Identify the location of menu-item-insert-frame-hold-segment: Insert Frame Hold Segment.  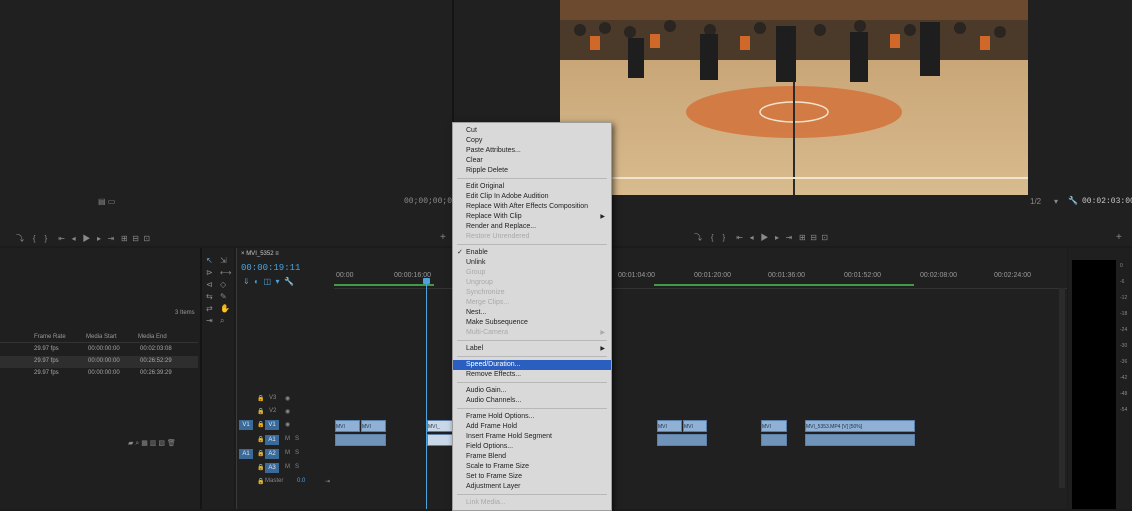
(532, 437).